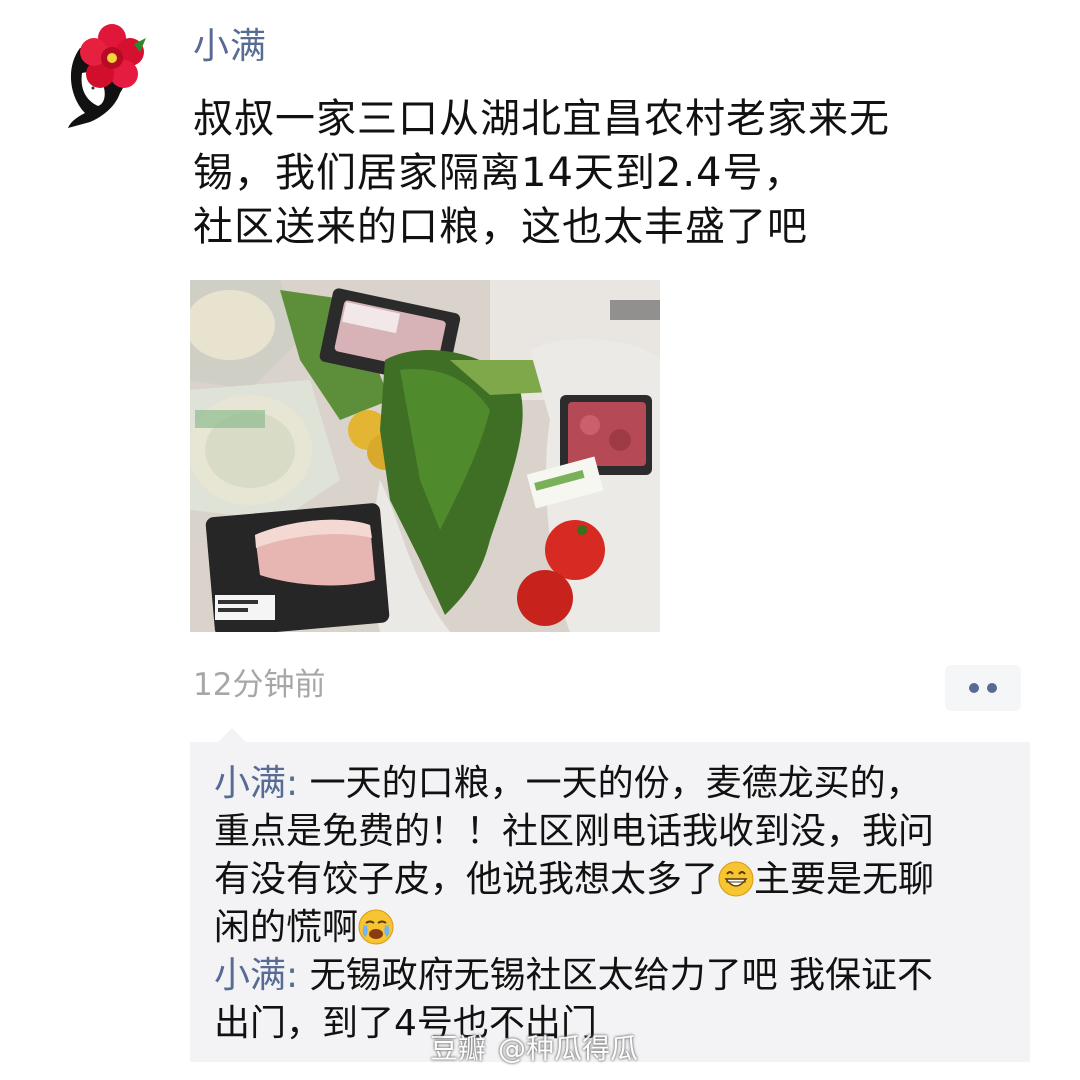  Describe the element at coordinates (621, 975) in the screenshot. I see `comment-text: 无锡政府无锡社区太给力了吧 我保证不` at that location.